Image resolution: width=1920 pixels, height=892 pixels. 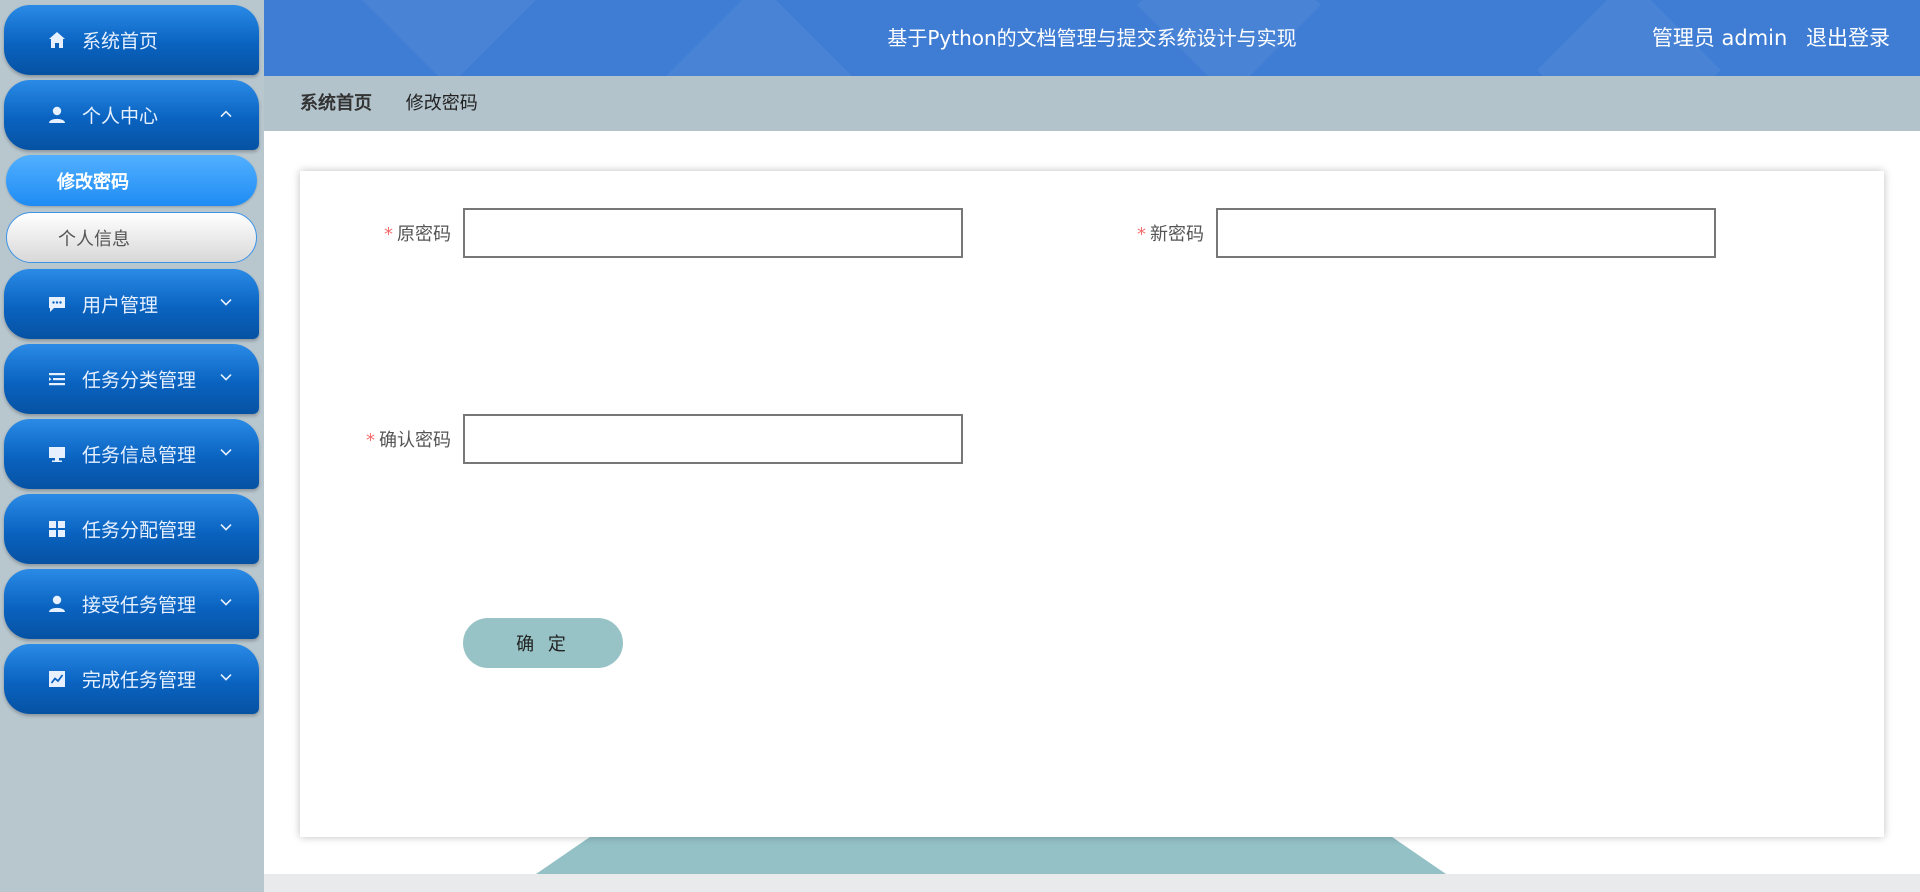 What do you see at coordinates (139, 680) in the screenshot?
I see `sidebar-item-label: 完成任务管理` at bounding box center [139, 680].